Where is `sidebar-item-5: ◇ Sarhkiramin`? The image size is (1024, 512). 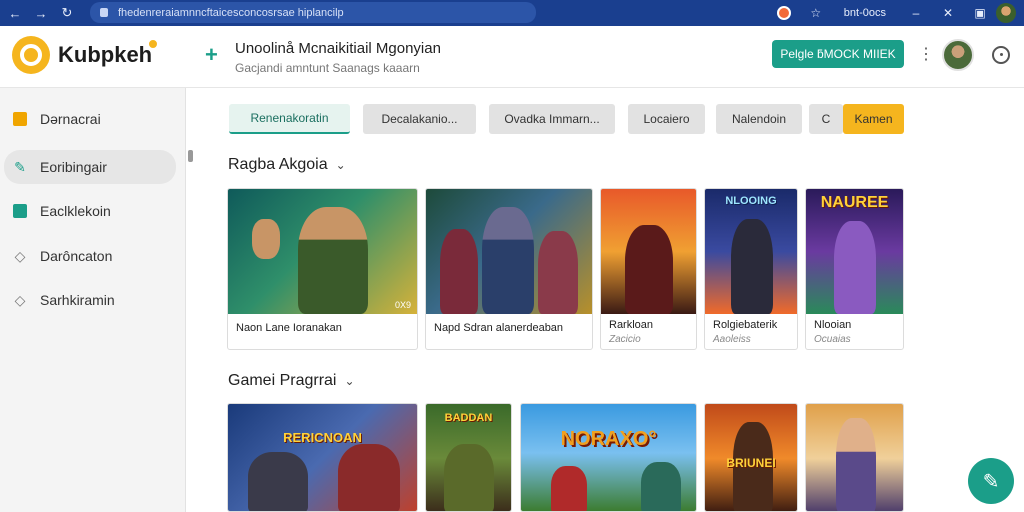
sidebar-item-5: ◇ Sarhkiramin is located at coordinates (90, 300).